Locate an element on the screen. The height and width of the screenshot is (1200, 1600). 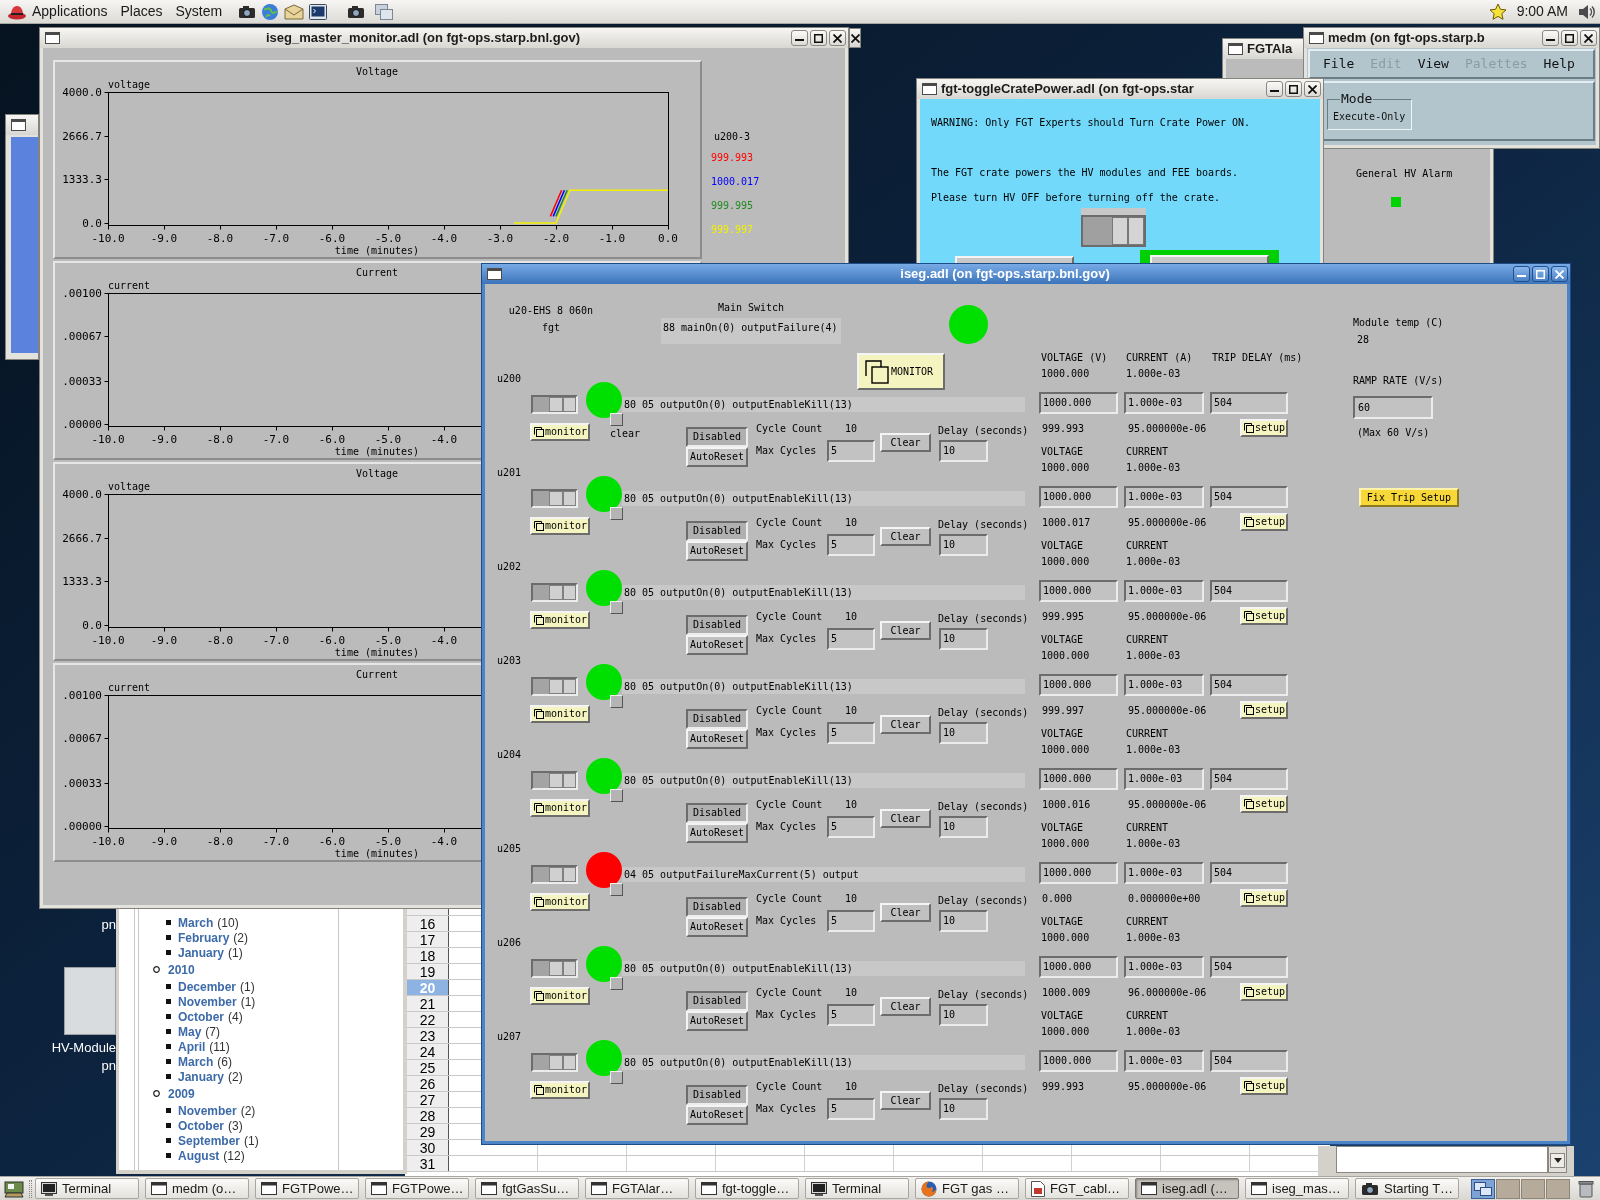
title-bar: medm (on fgt-ops.starp.b is located at coordinates (1451, 38).